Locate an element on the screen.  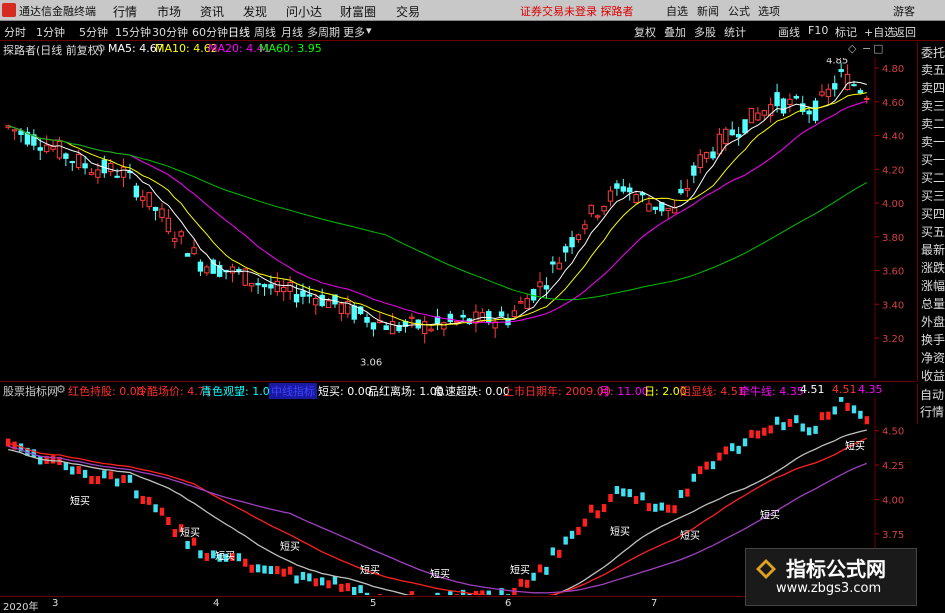
tool-adjust: 复权 is located at coordinates (645, 32).